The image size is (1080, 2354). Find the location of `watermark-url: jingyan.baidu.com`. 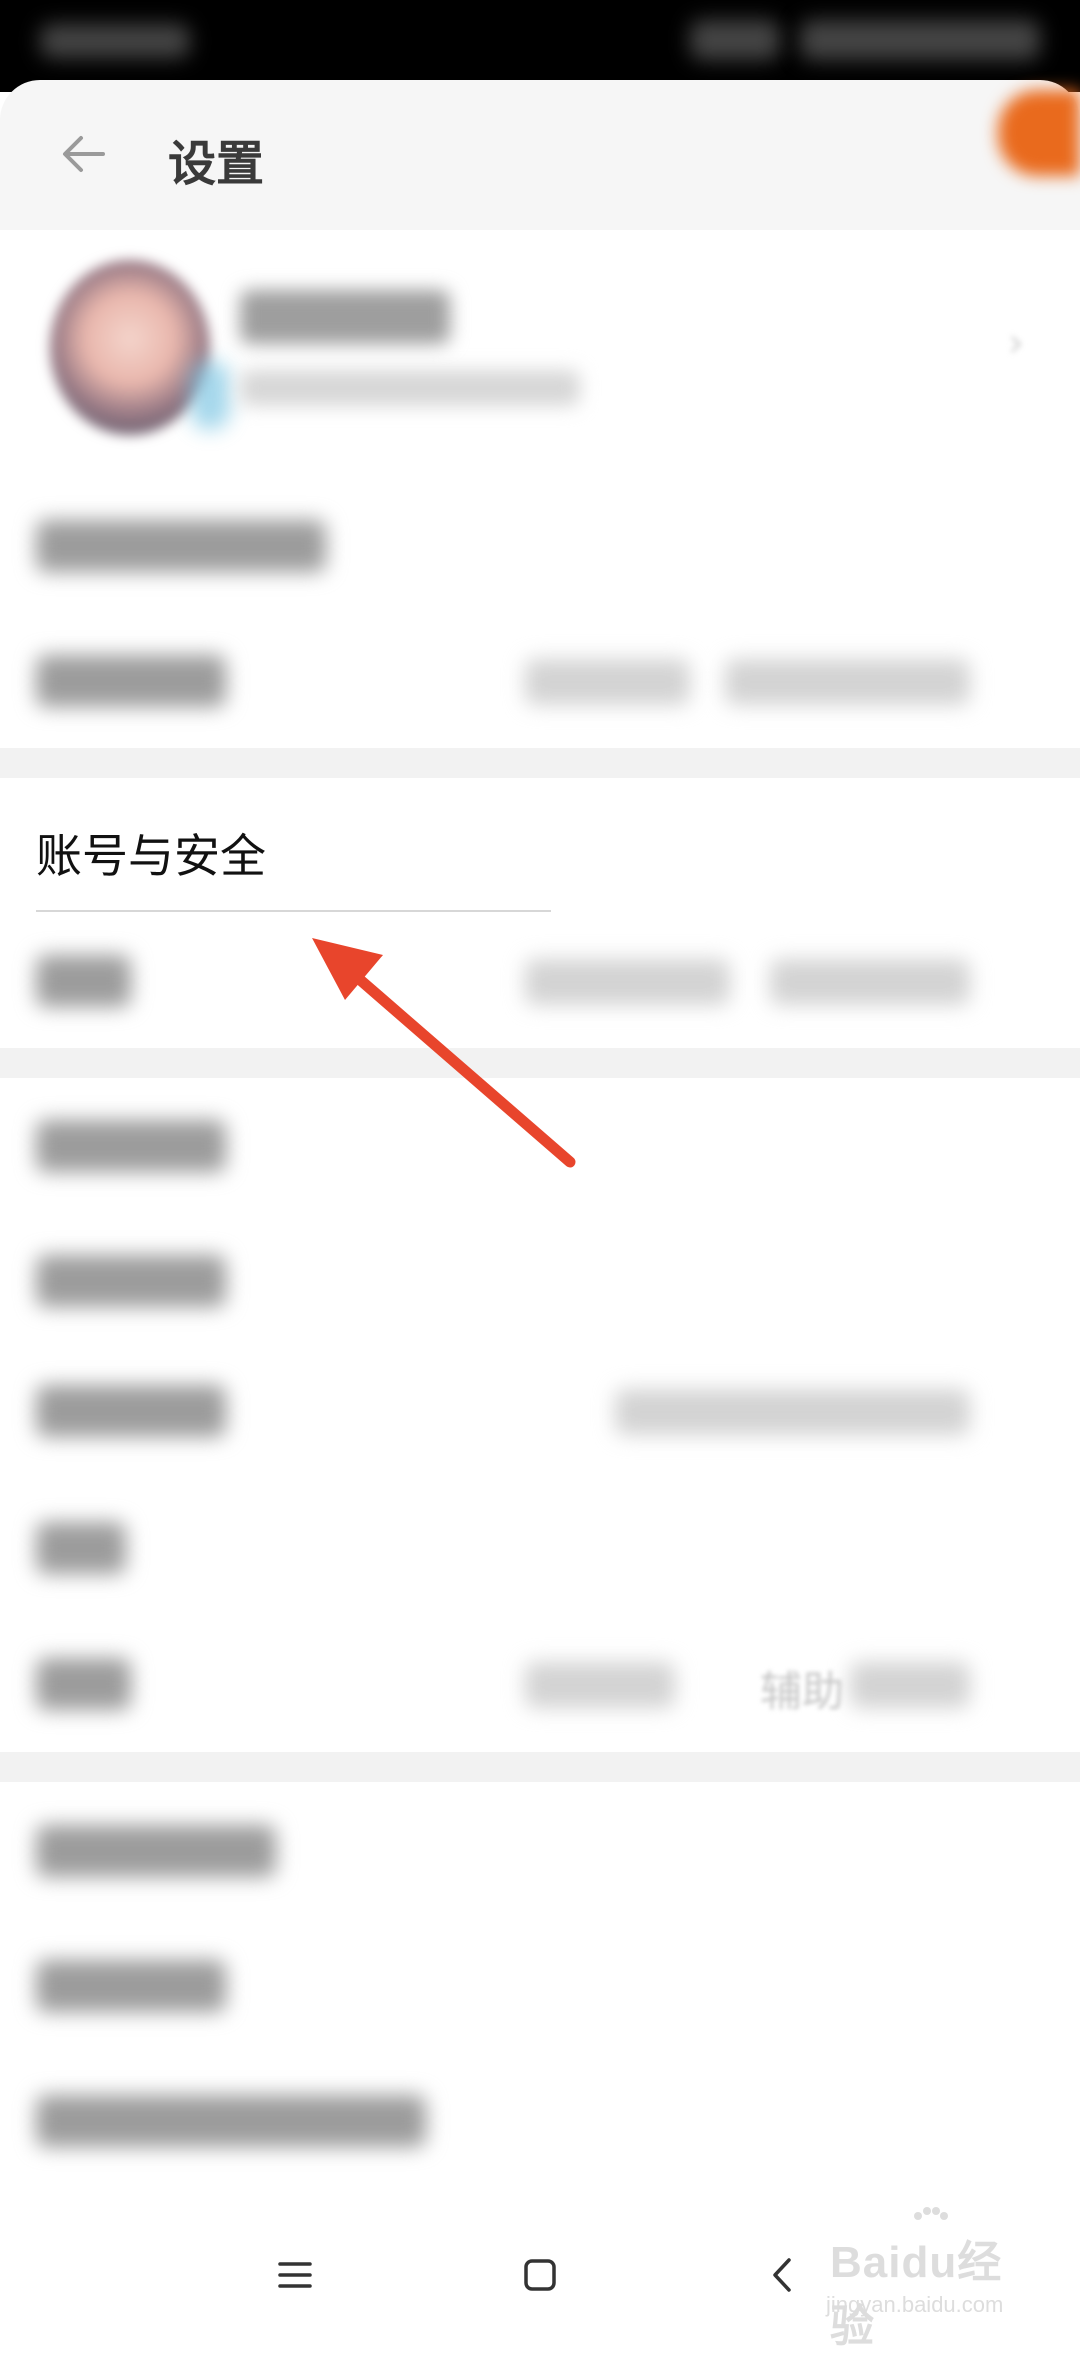

watermark-url: jingyan.baidu.com is located at coordinates (915, 2304).